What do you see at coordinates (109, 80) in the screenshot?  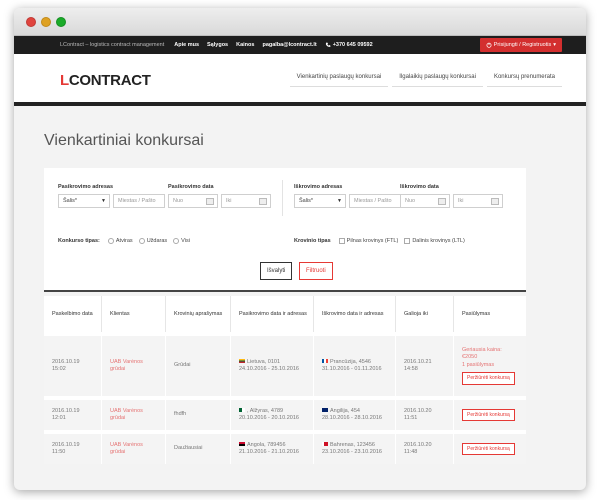 I see `logo-text: CONTRACT` at bounding box center [109, 80].